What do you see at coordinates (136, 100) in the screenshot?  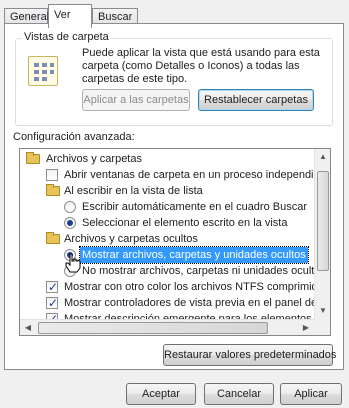 I see `apply-to-folders-button: Aplicar a las carpetas` at bounding box center [136, 100].